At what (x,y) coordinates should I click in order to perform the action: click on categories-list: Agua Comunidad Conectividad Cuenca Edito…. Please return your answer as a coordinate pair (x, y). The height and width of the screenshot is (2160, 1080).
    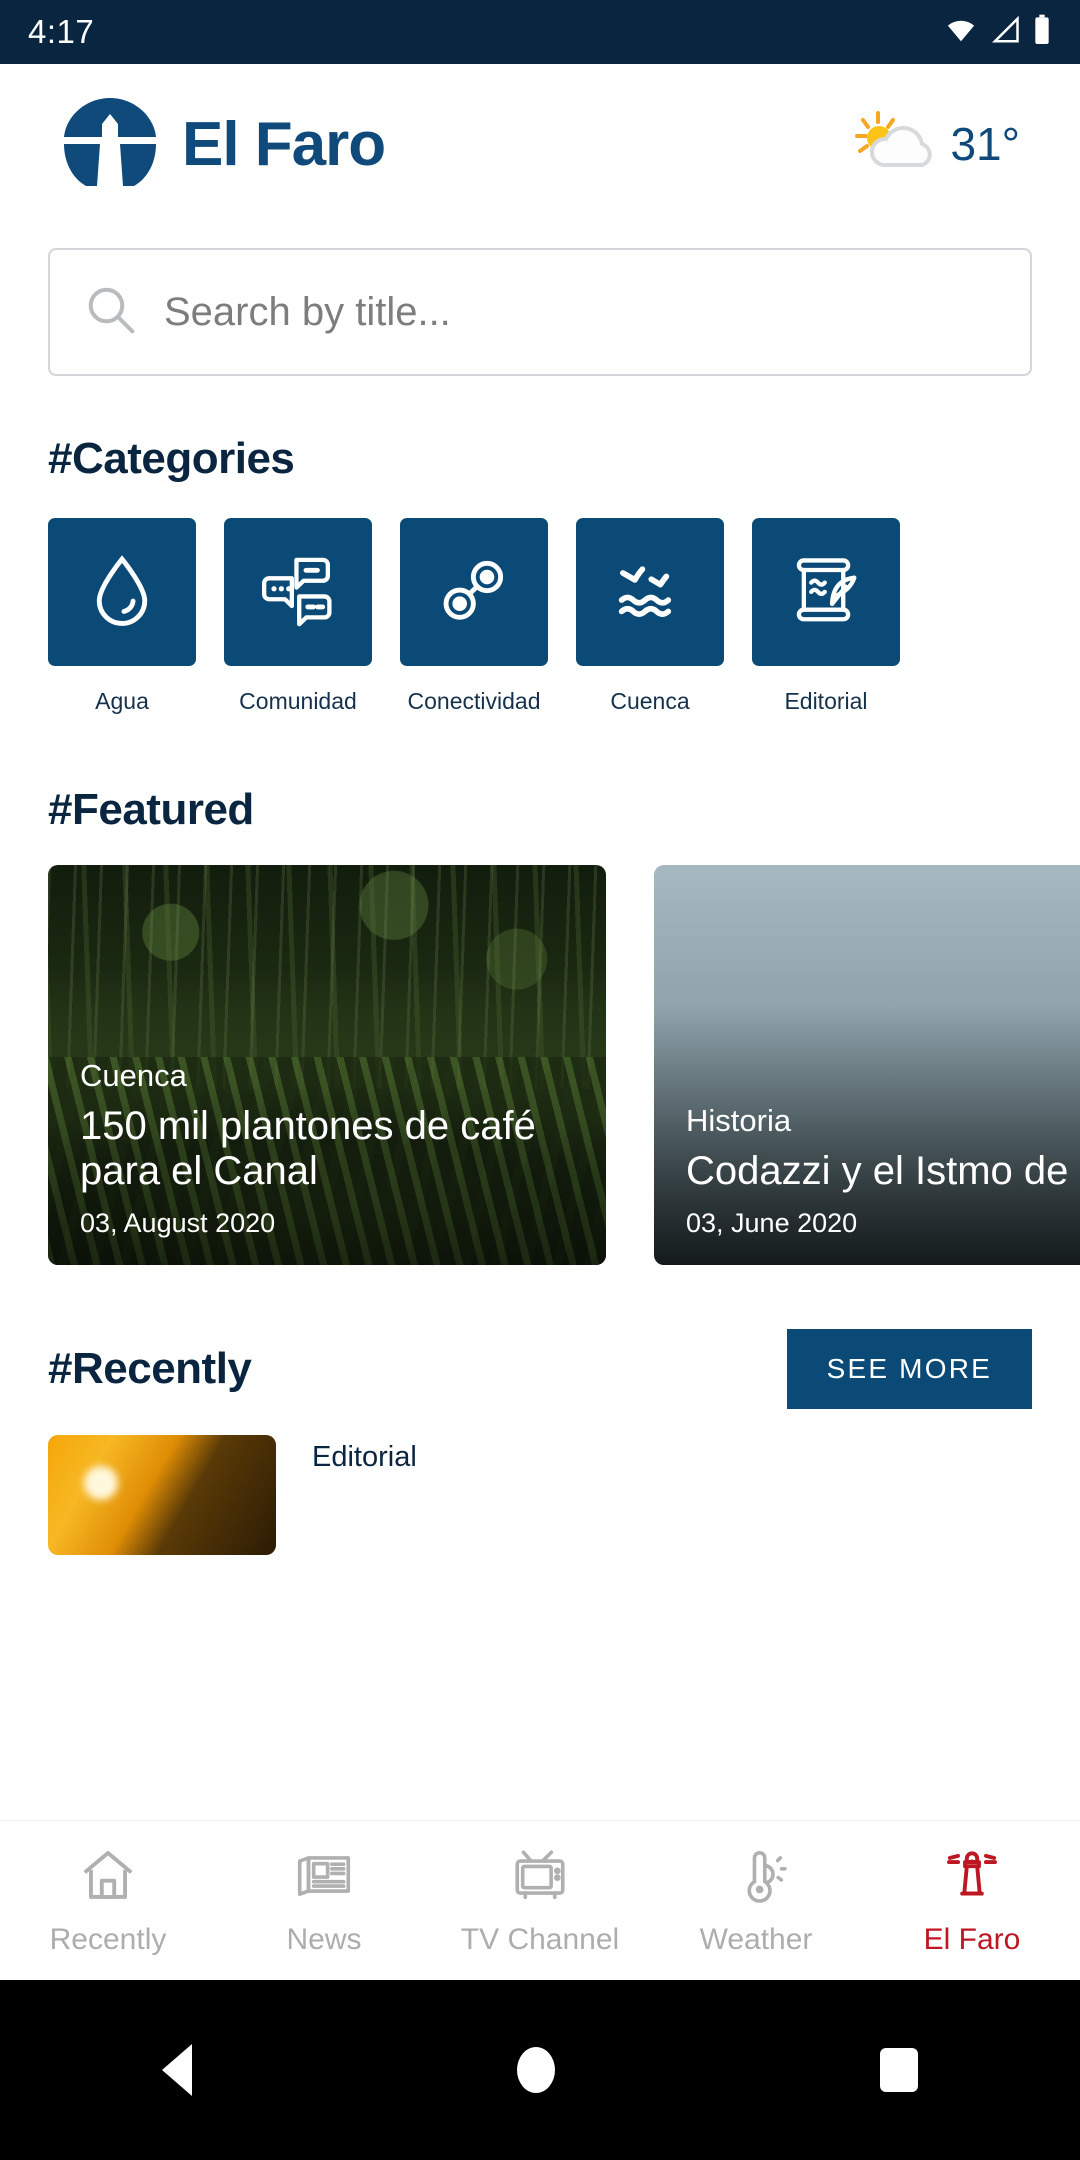
    Looking at the image, I should click on (540, 599).